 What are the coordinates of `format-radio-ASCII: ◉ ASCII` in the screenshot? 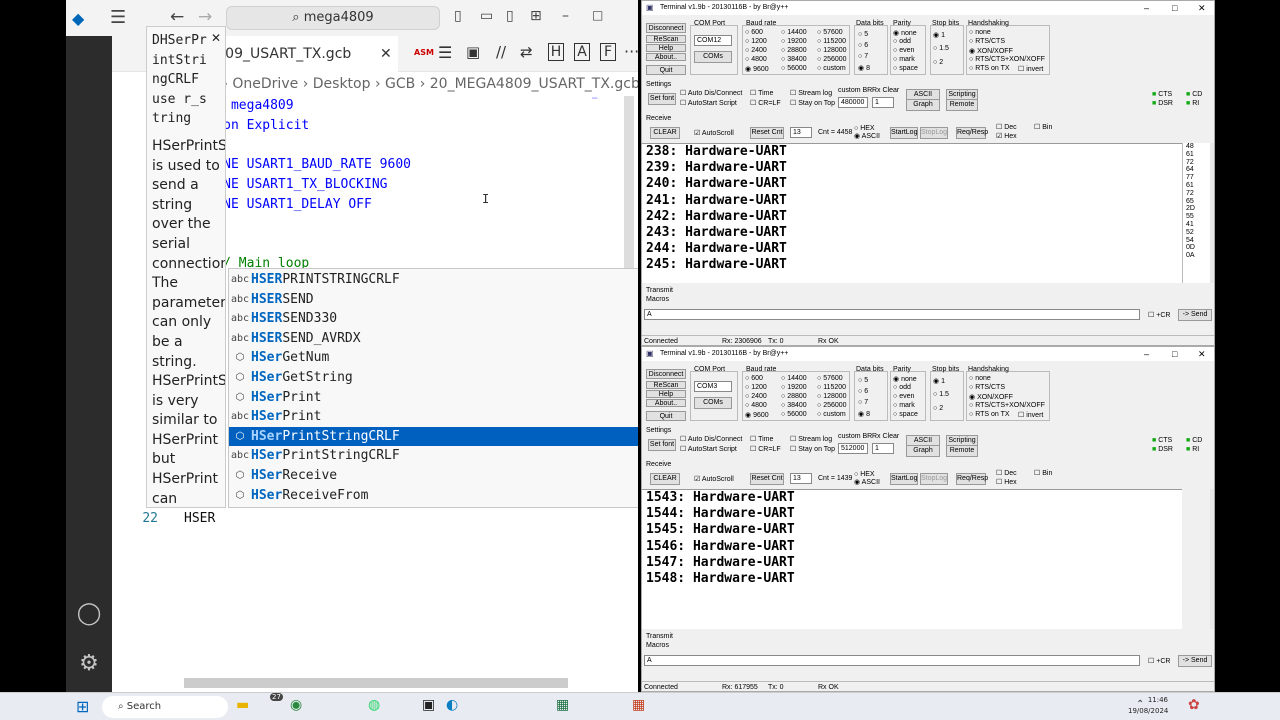 It's located at (867, 482).